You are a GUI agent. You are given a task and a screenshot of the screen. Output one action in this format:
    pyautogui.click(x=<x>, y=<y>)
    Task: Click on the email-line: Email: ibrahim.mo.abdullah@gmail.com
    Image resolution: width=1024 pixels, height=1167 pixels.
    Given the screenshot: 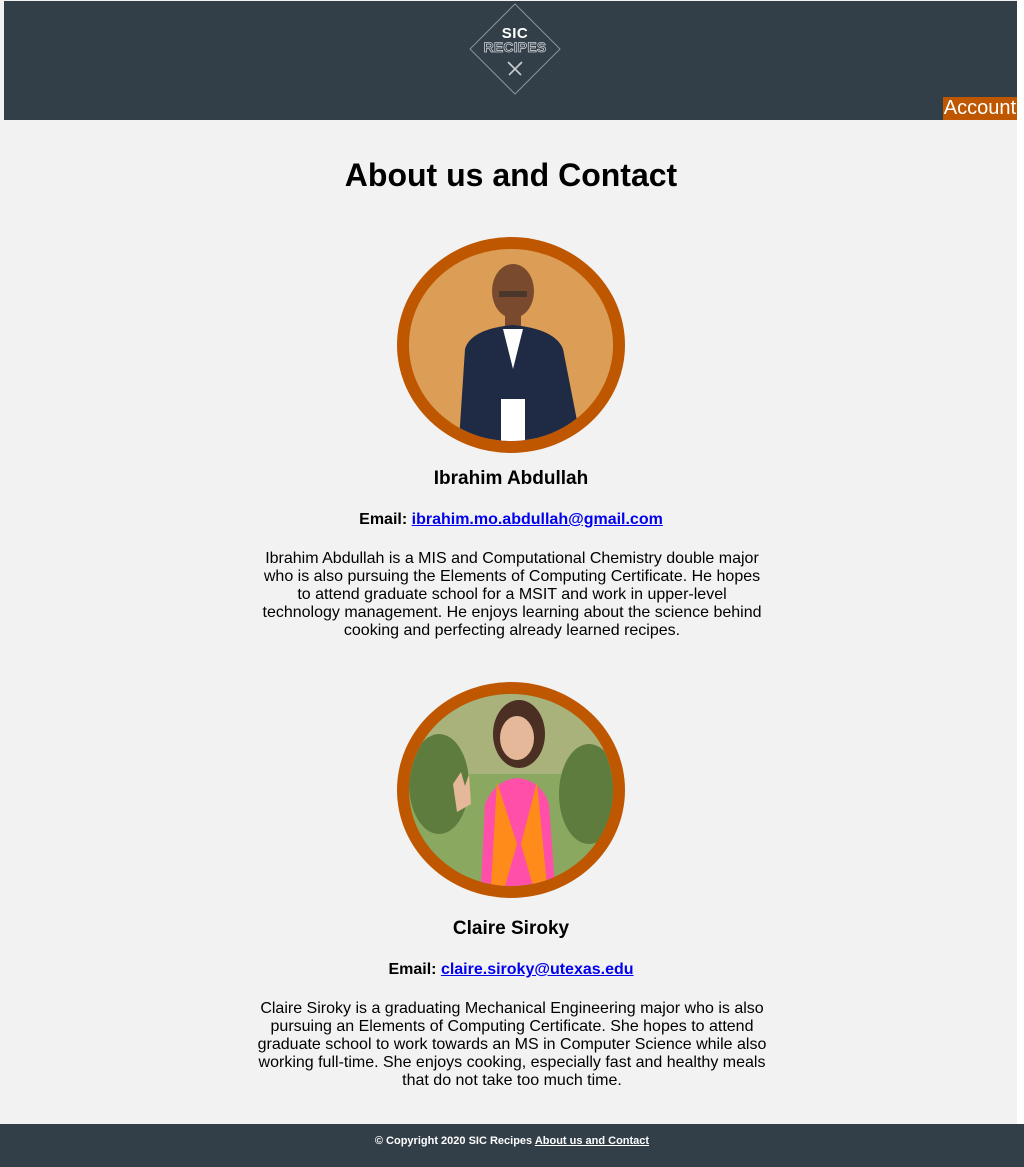 What is the action you would take?
    pyautogui.click(x=511, y=520)
    